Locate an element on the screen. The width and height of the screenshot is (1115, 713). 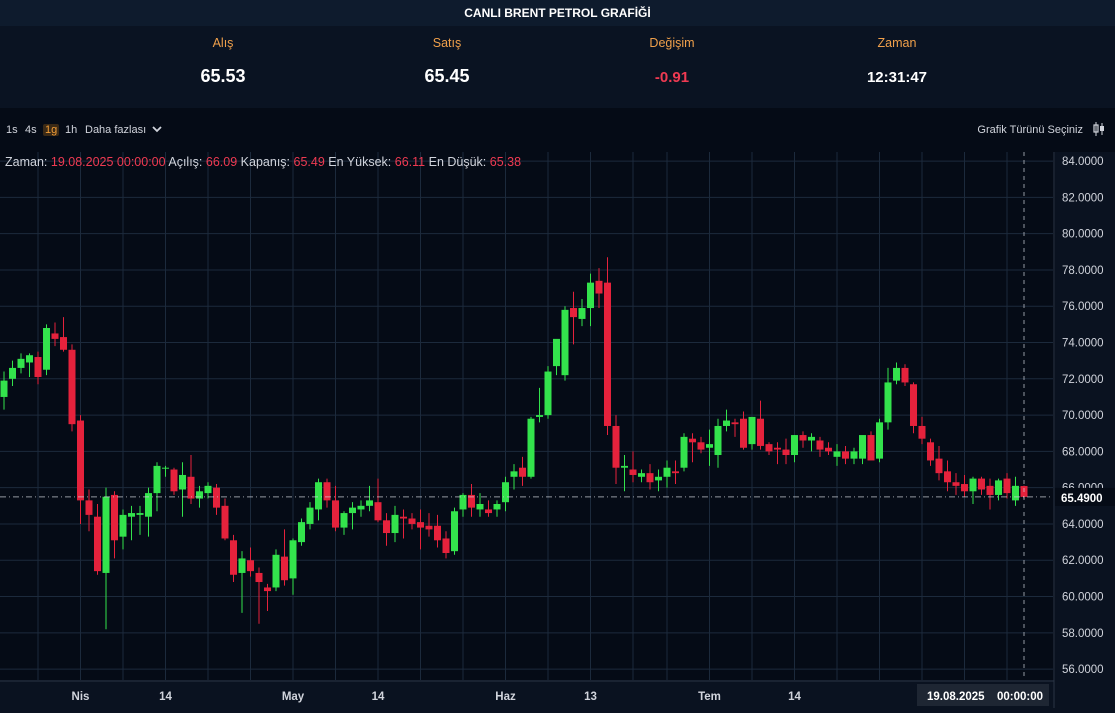
timeframe-1g: 1g is located at coordinates (51, 130).